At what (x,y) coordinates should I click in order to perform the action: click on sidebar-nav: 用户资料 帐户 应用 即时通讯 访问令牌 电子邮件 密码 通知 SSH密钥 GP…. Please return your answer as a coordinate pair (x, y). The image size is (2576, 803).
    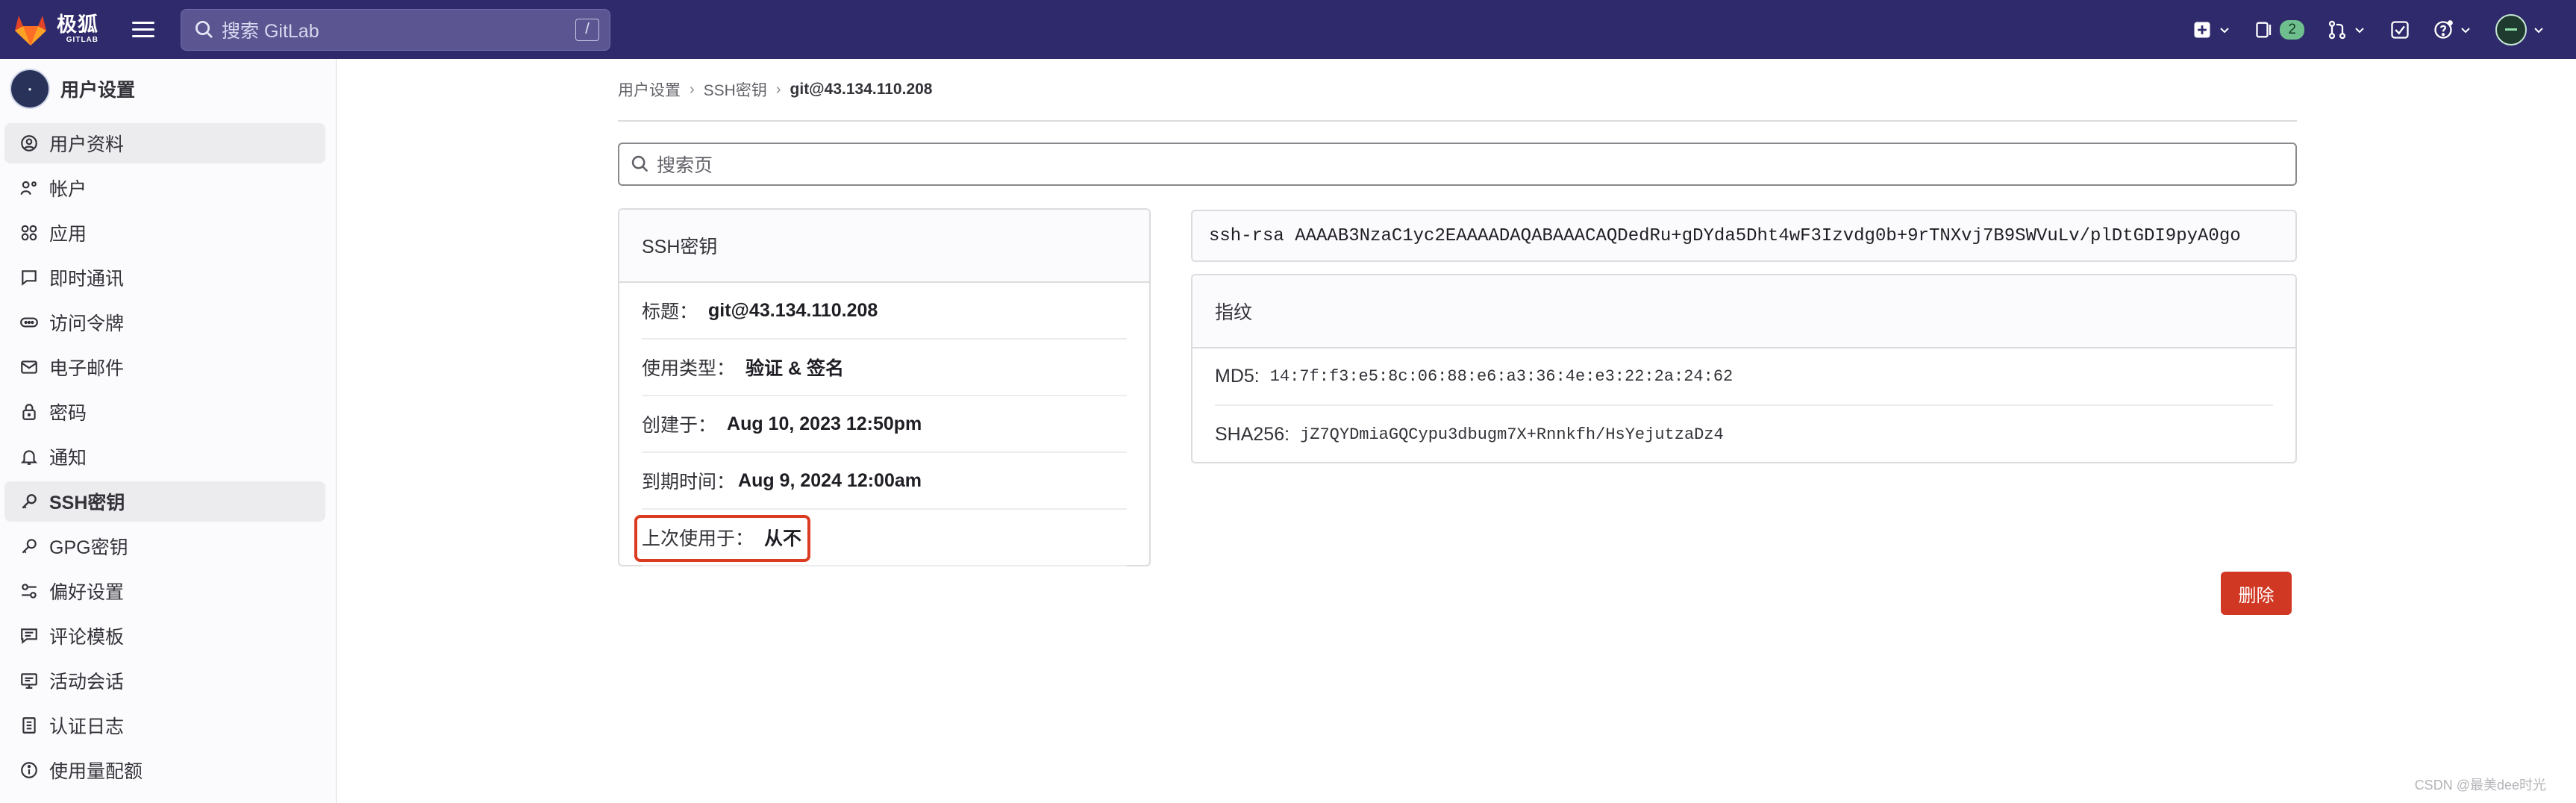
    Looking at the image, I should click on (168, 457).